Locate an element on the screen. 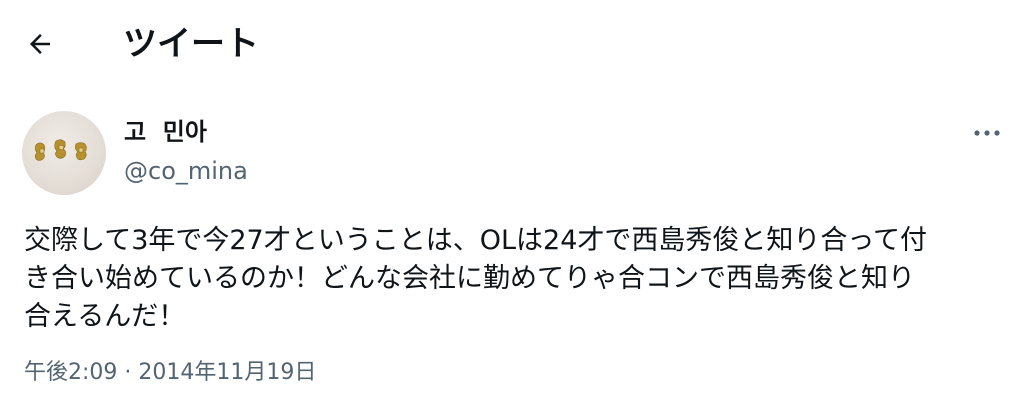 The image size is (1024, 412). avatar is located at coordinates (64, 153).